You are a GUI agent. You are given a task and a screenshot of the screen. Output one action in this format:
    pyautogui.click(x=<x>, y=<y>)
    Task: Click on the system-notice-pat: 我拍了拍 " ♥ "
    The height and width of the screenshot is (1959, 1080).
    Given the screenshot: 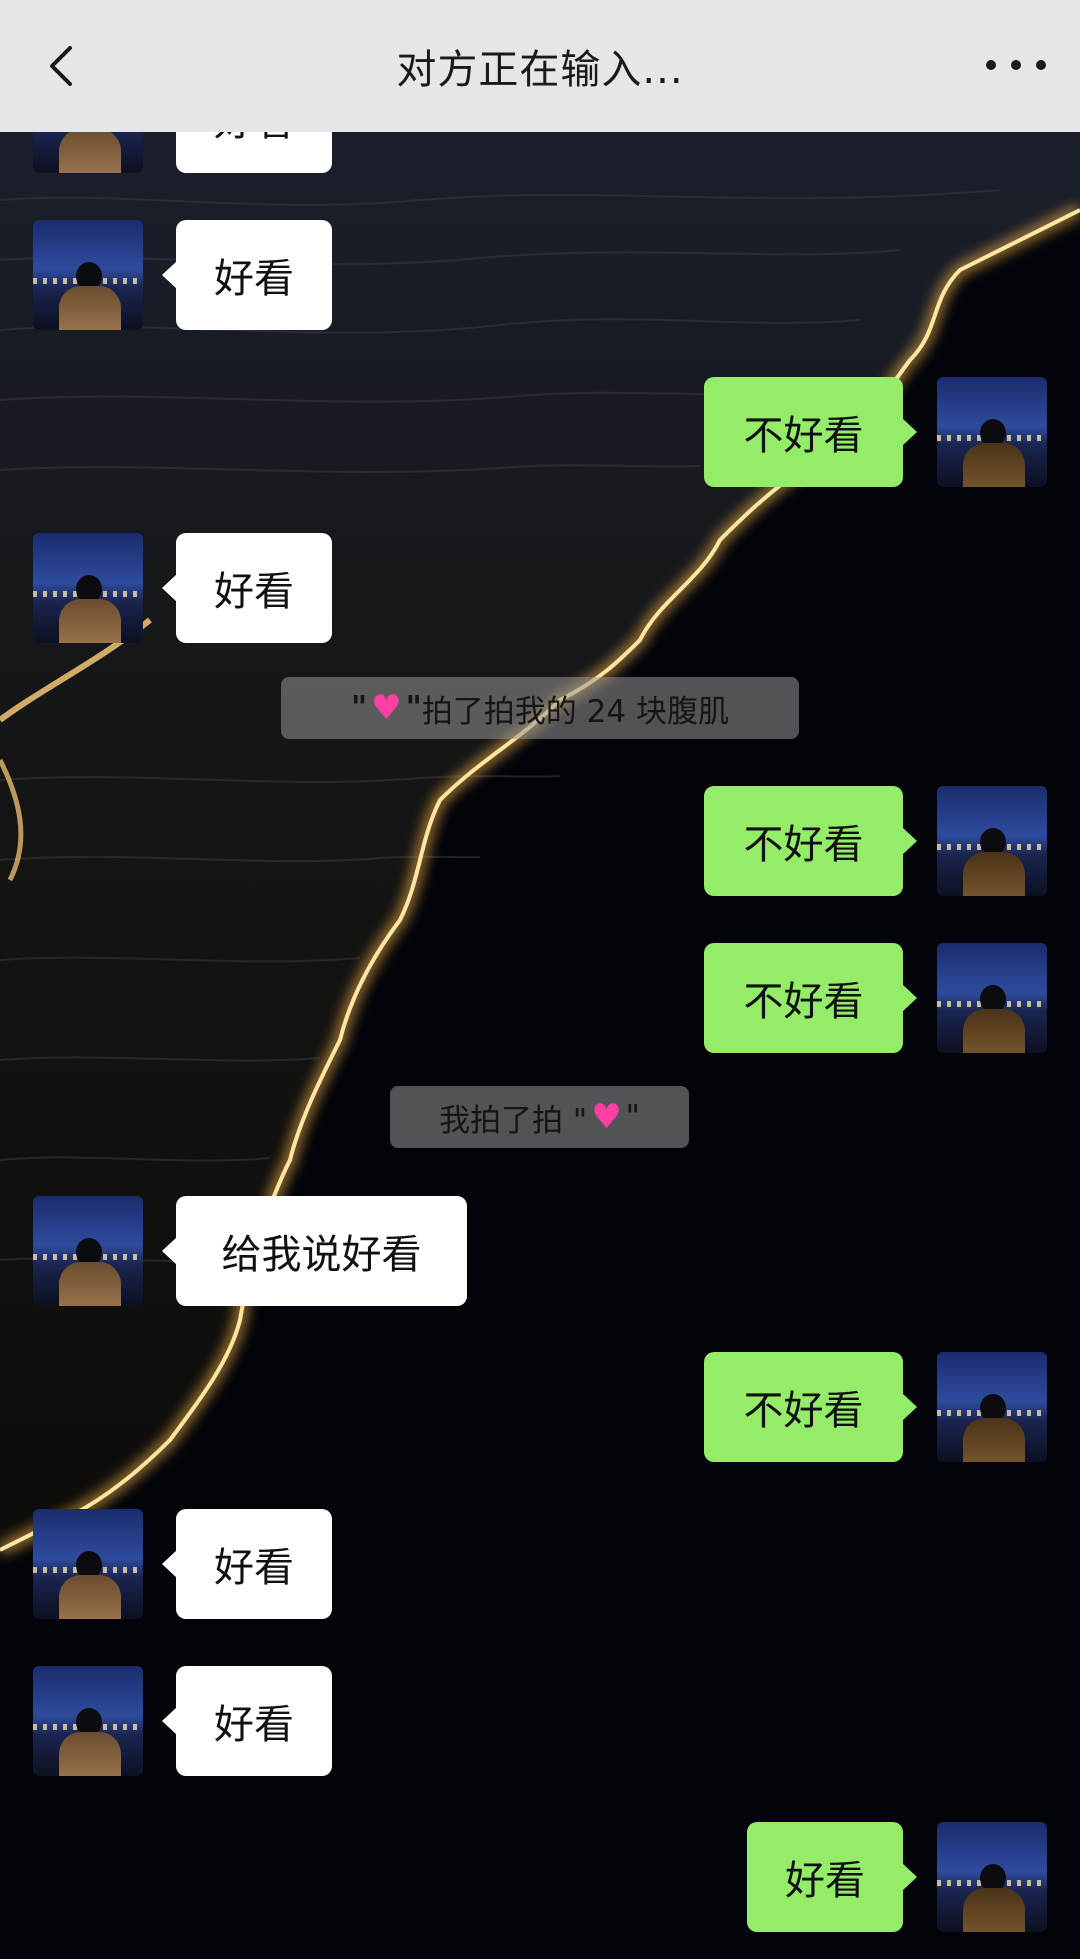 What is the action you would take?
    pyautogui.click(x=539, y=1117)
    